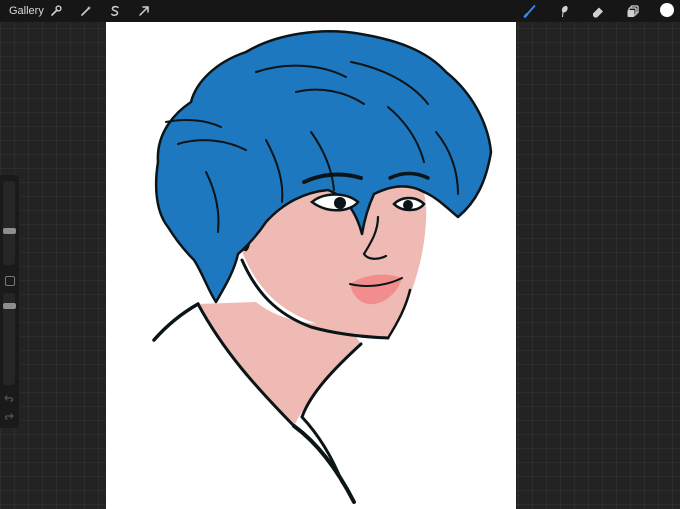 This screenshot has width=680, height=509. I want to click on smudge-icon, so click(564, 11).